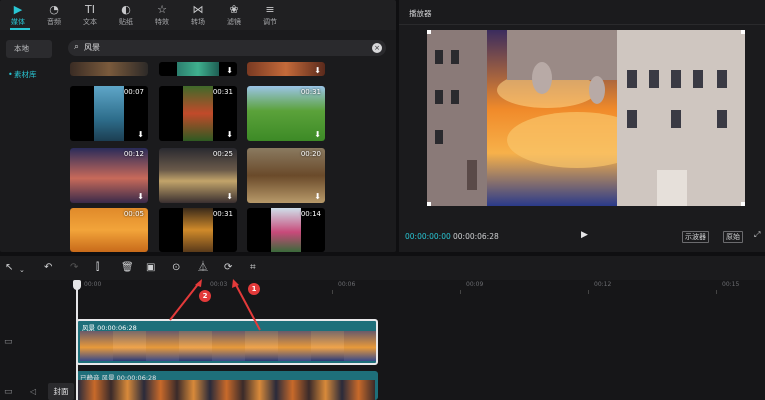 The image size is (765, 400). Describe the element at coordinates (215, 305) in the screenshot. I see `annotation-arrows` at that location.